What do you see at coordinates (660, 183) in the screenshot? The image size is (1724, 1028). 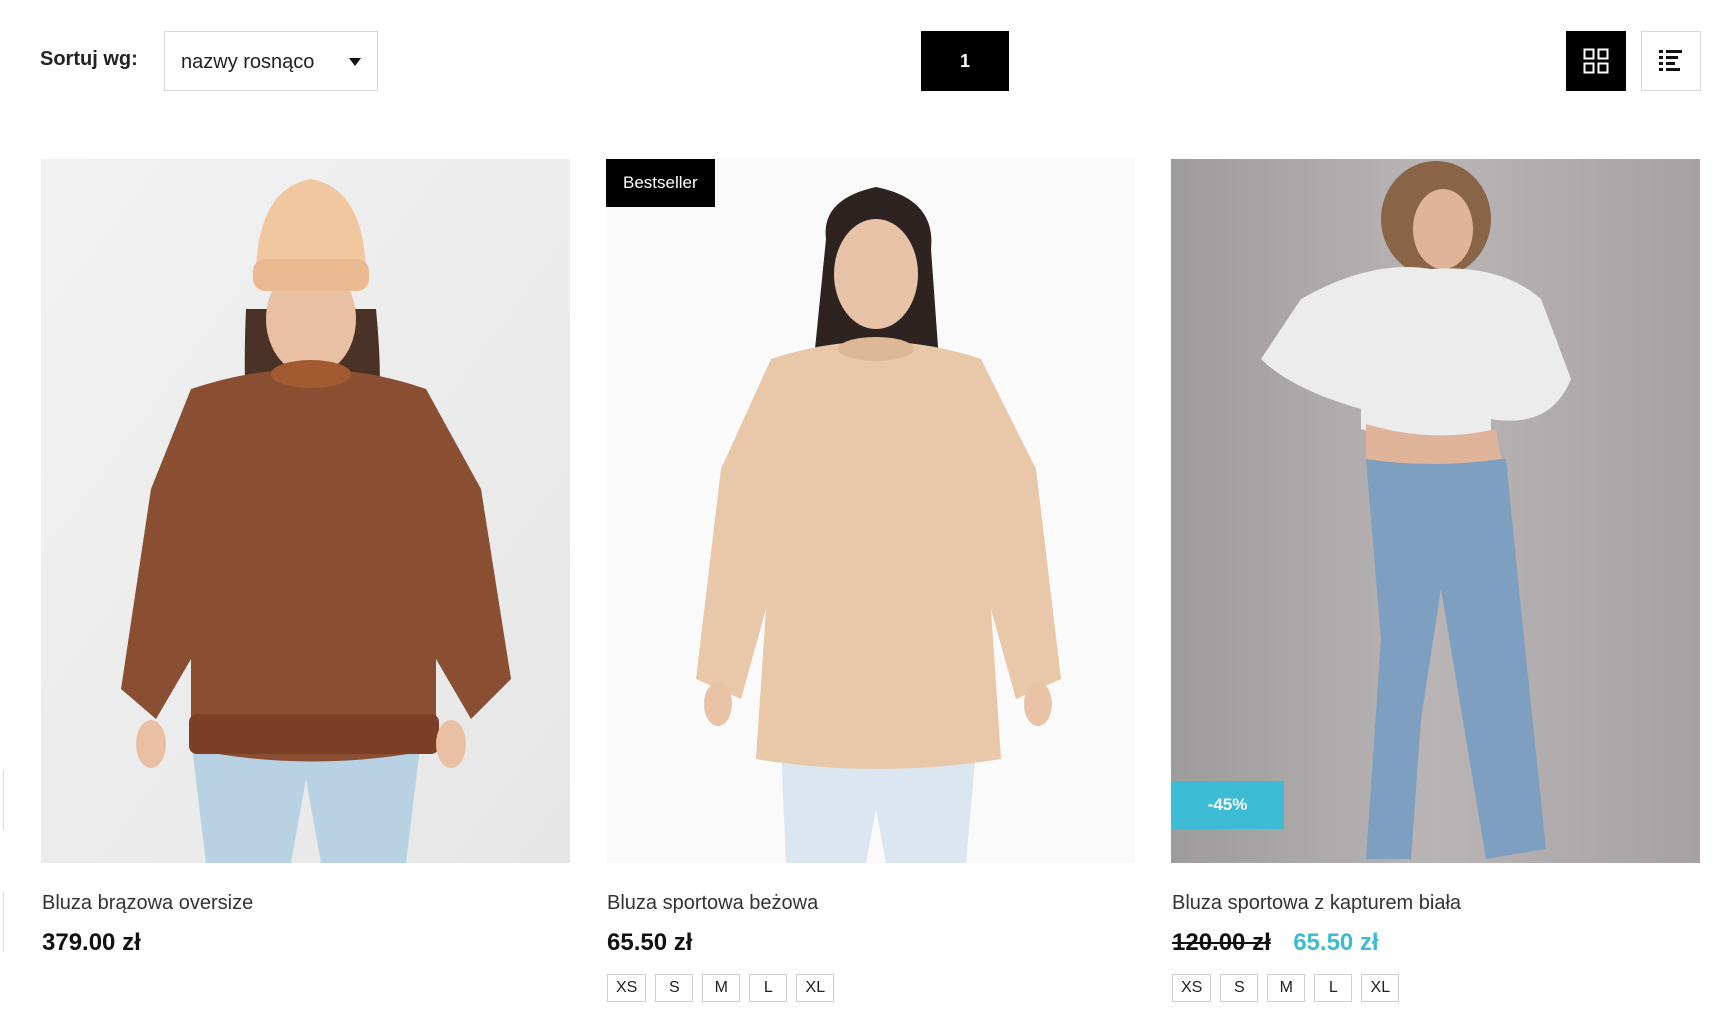 I see `bestseller-badge: Bestseller` at bounding box center [660, 183].